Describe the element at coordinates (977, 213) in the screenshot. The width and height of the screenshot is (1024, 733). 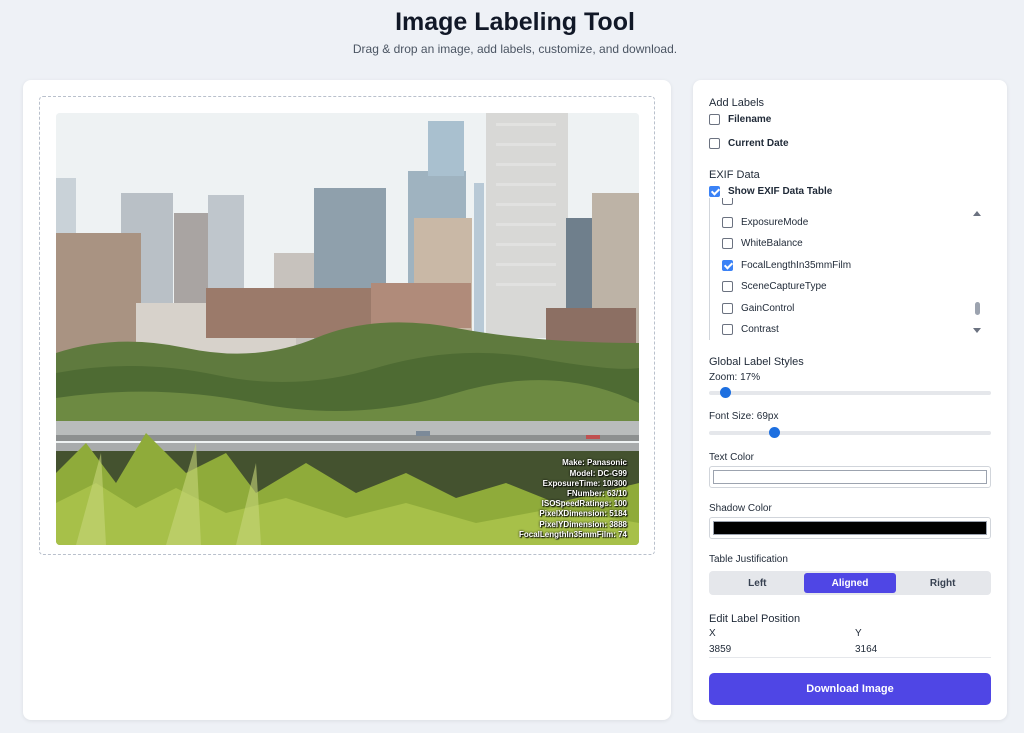
I see `scroll-up-arrow-icon` at that location.